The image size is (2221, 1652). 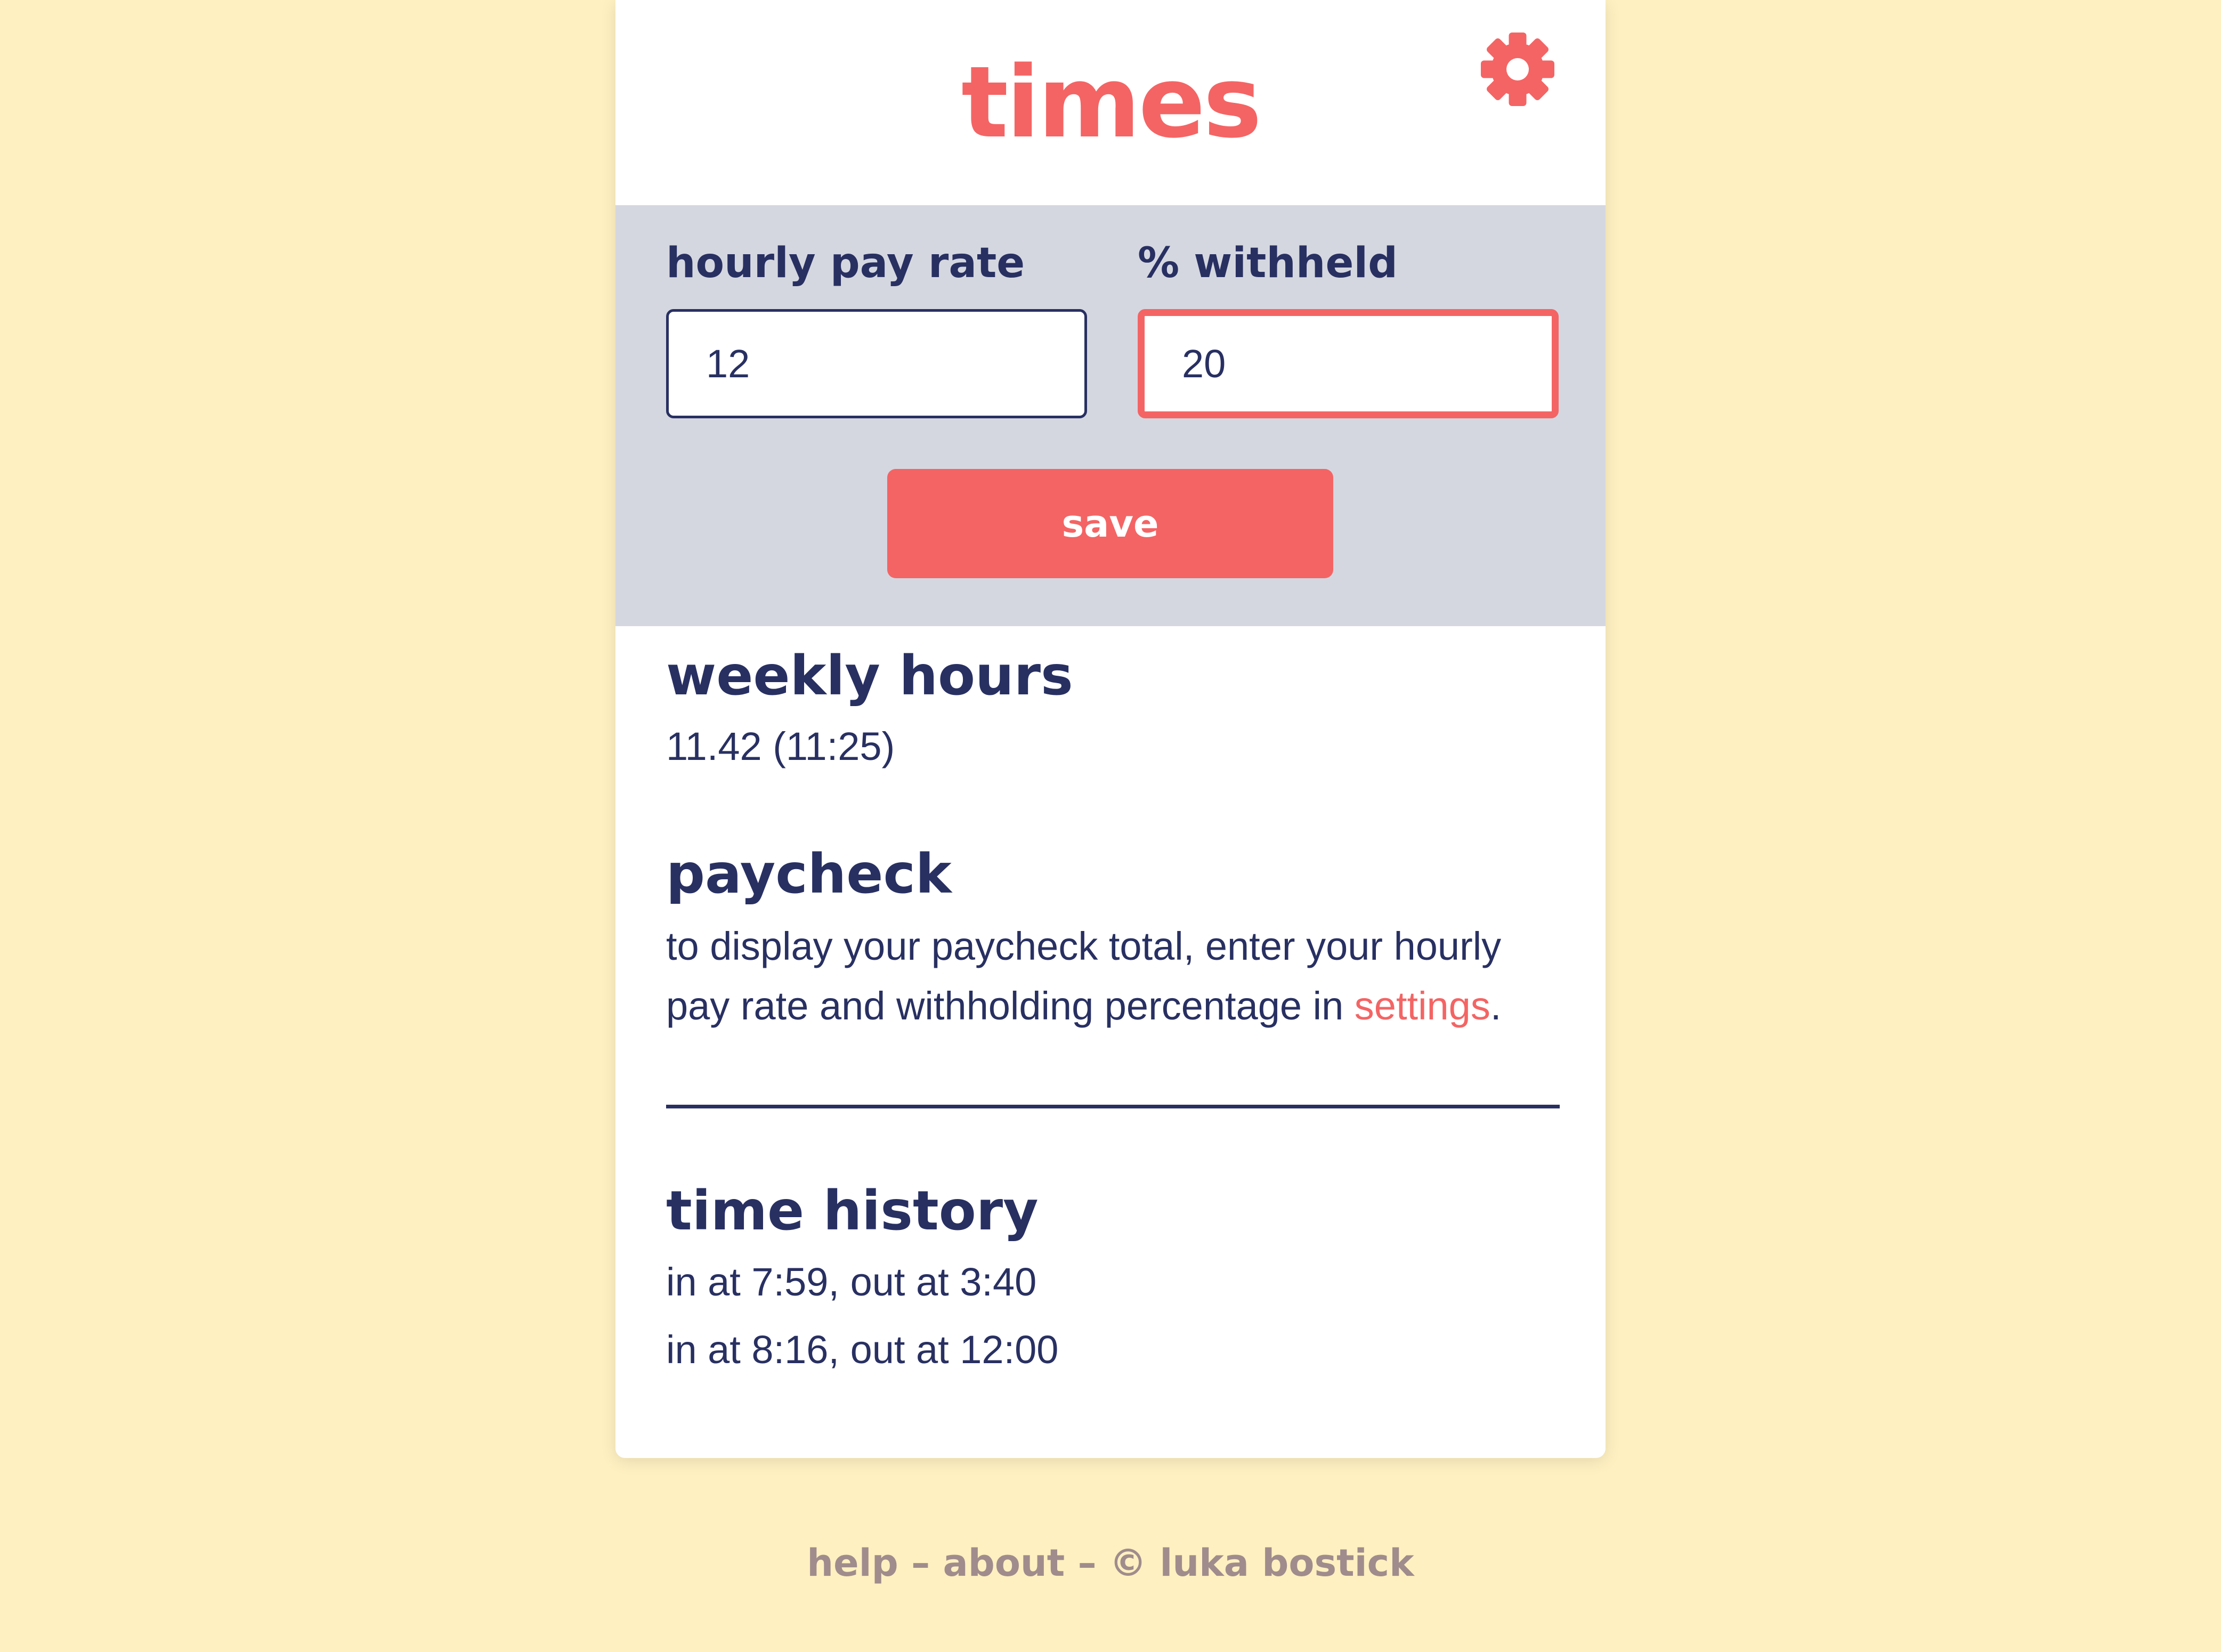 I want to click on divider, so click(x=1113, y=1107).